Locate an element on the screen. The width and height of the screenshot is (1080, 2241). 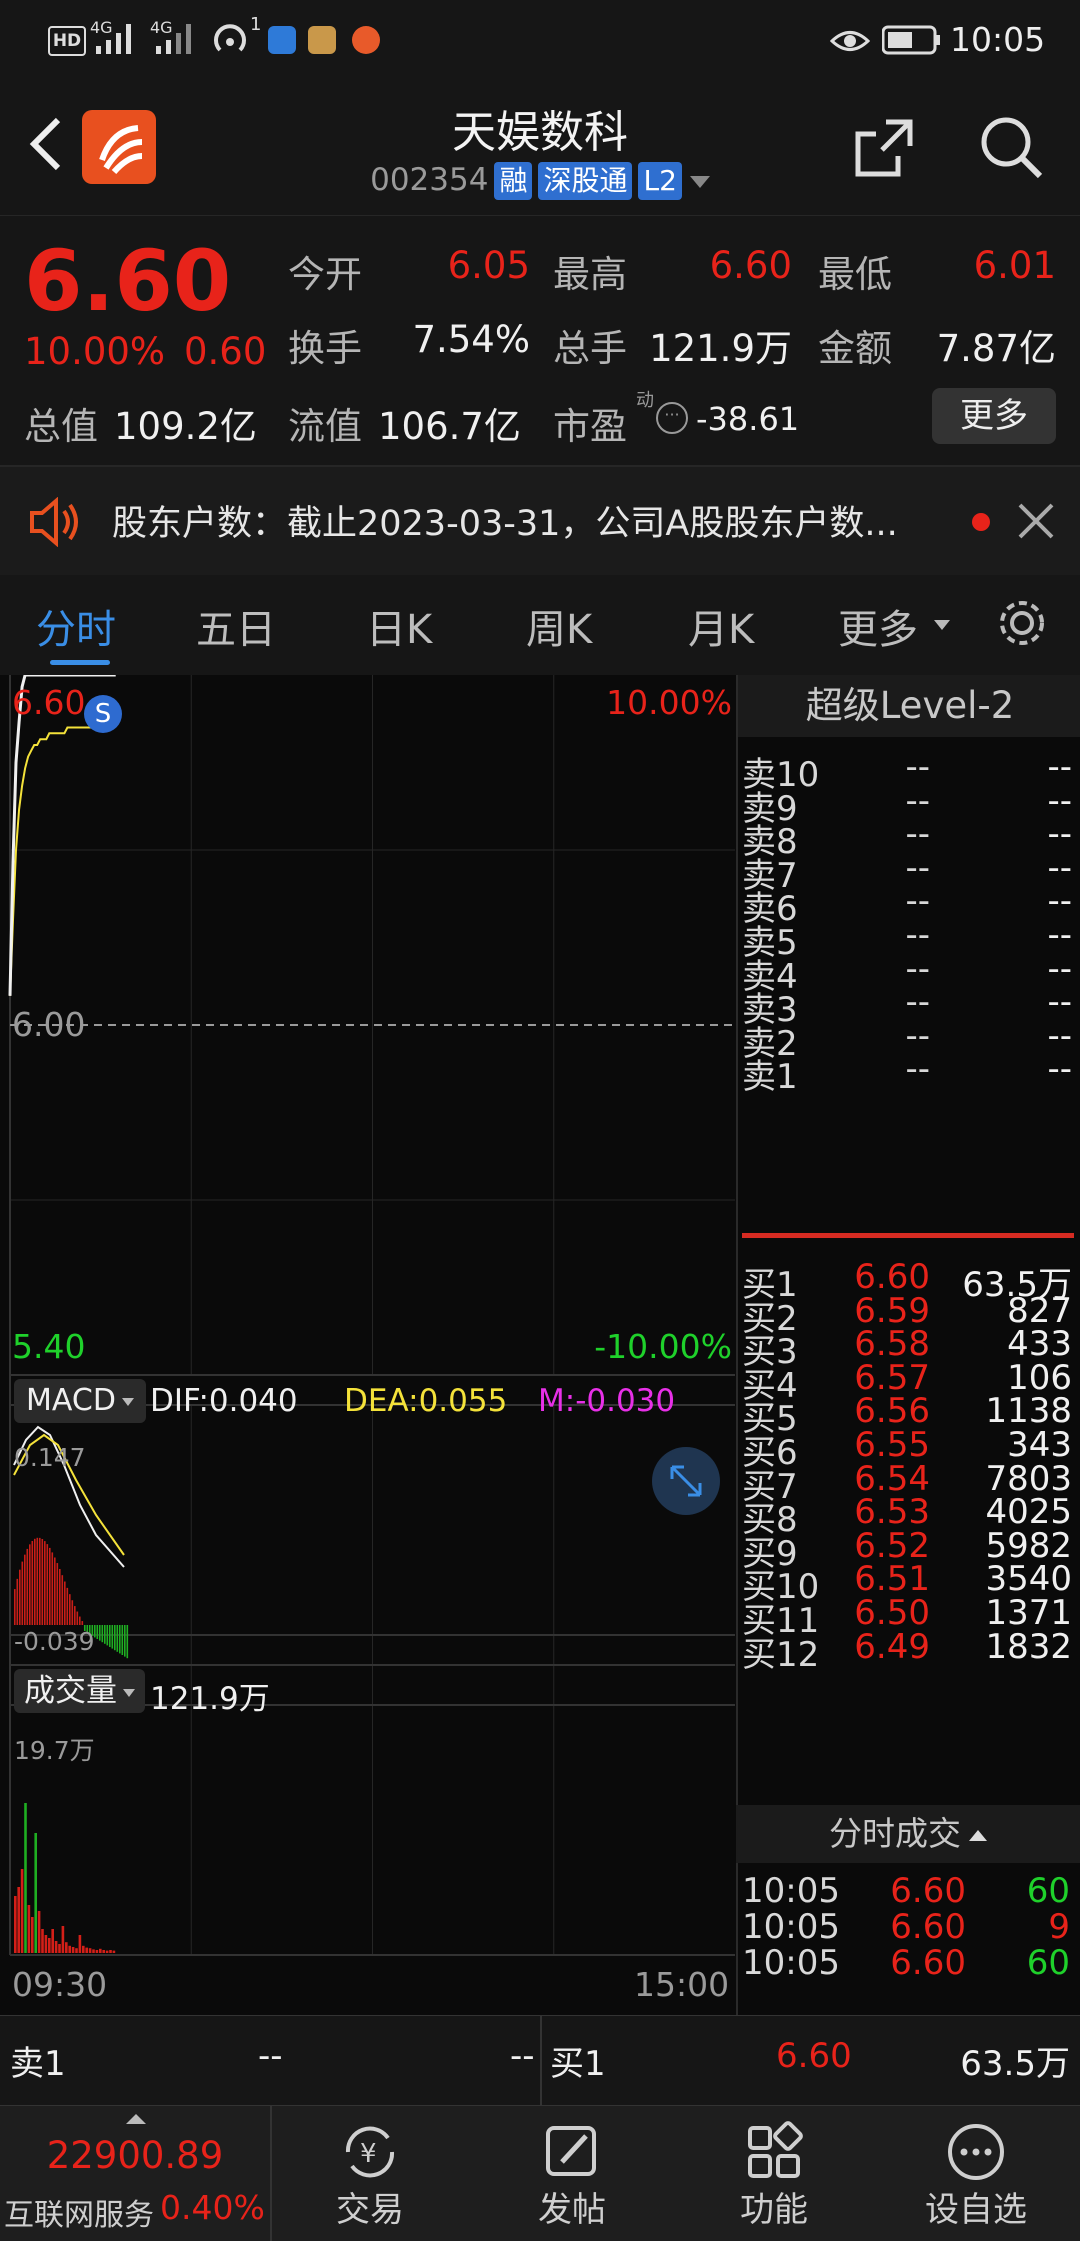
index-value: 22900.89 is located at coordinates (135, 2155).